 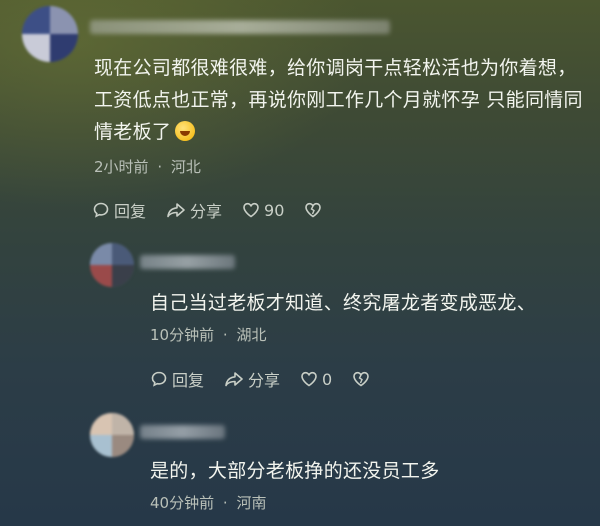 What do you see at coordinates (295, 471) in the screenshot?
I see `comment-text: 是的，大部分老板挣的还没员工多` at bounding box center [295, 471].